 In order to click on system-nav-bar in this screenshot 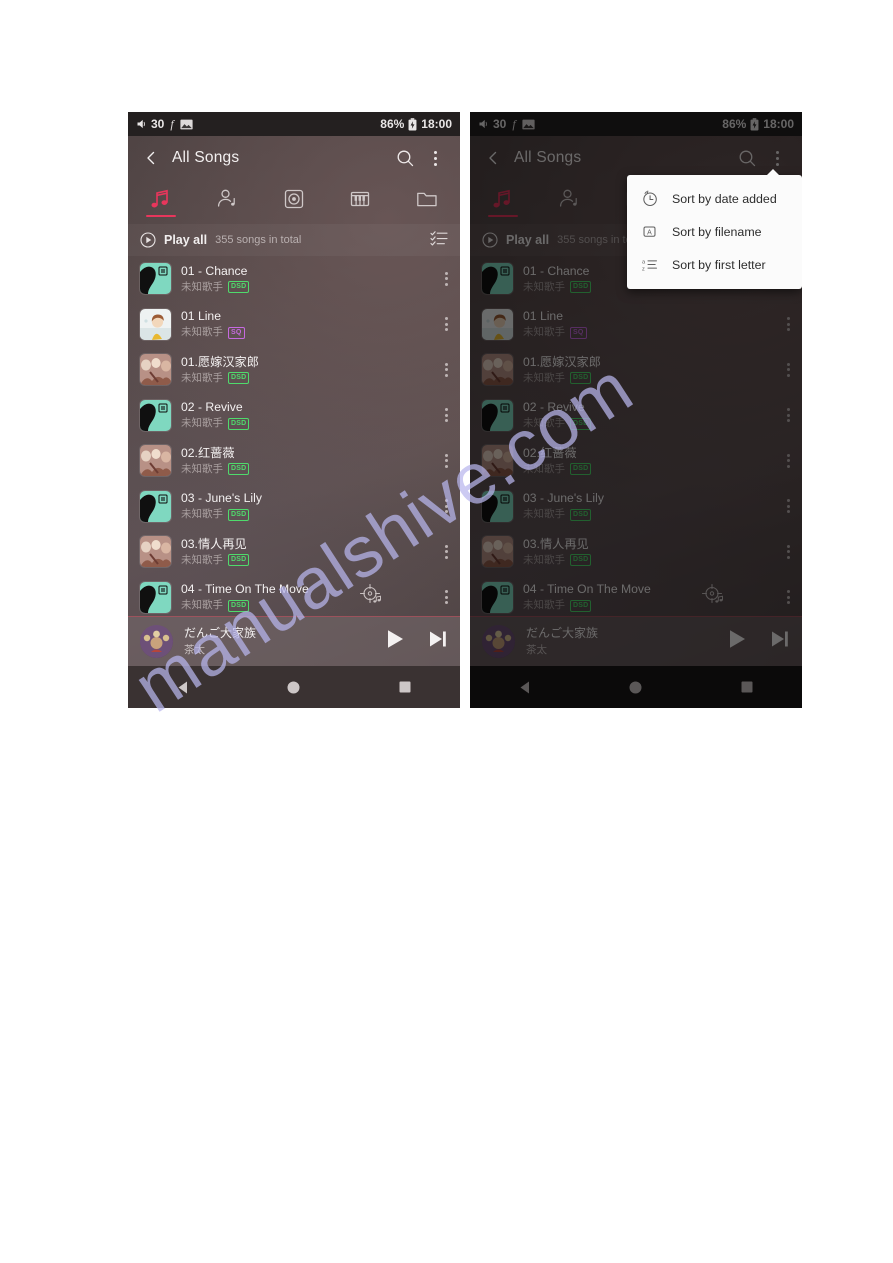, I will do `click(294, 687)`.